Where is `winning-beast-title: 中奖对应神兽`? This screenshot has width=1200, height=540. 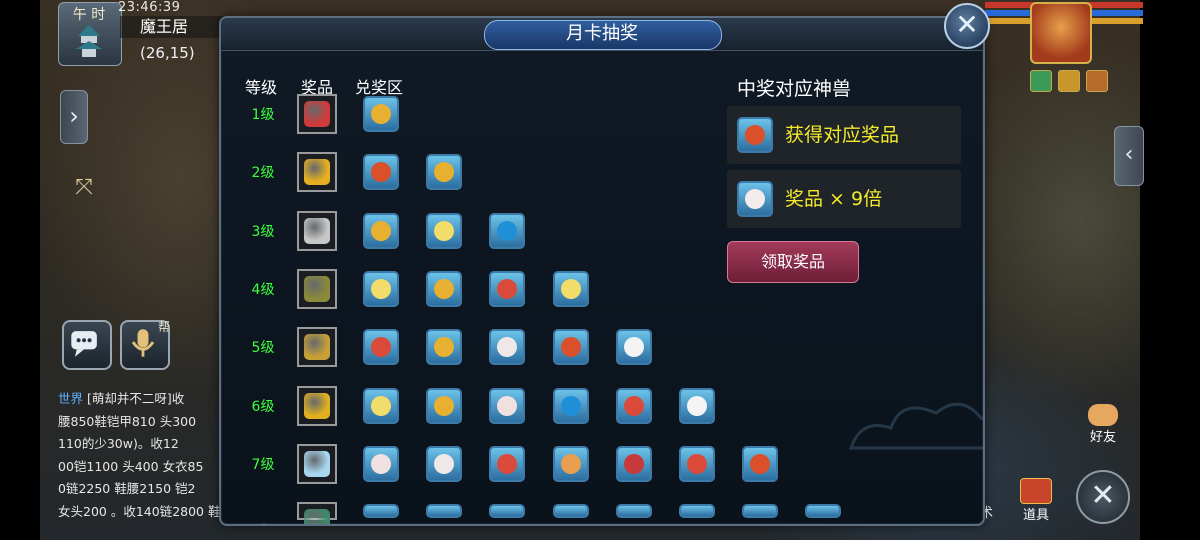
winning-beast-title: 中奖对应神兽 is located at coordinates (794, 89).